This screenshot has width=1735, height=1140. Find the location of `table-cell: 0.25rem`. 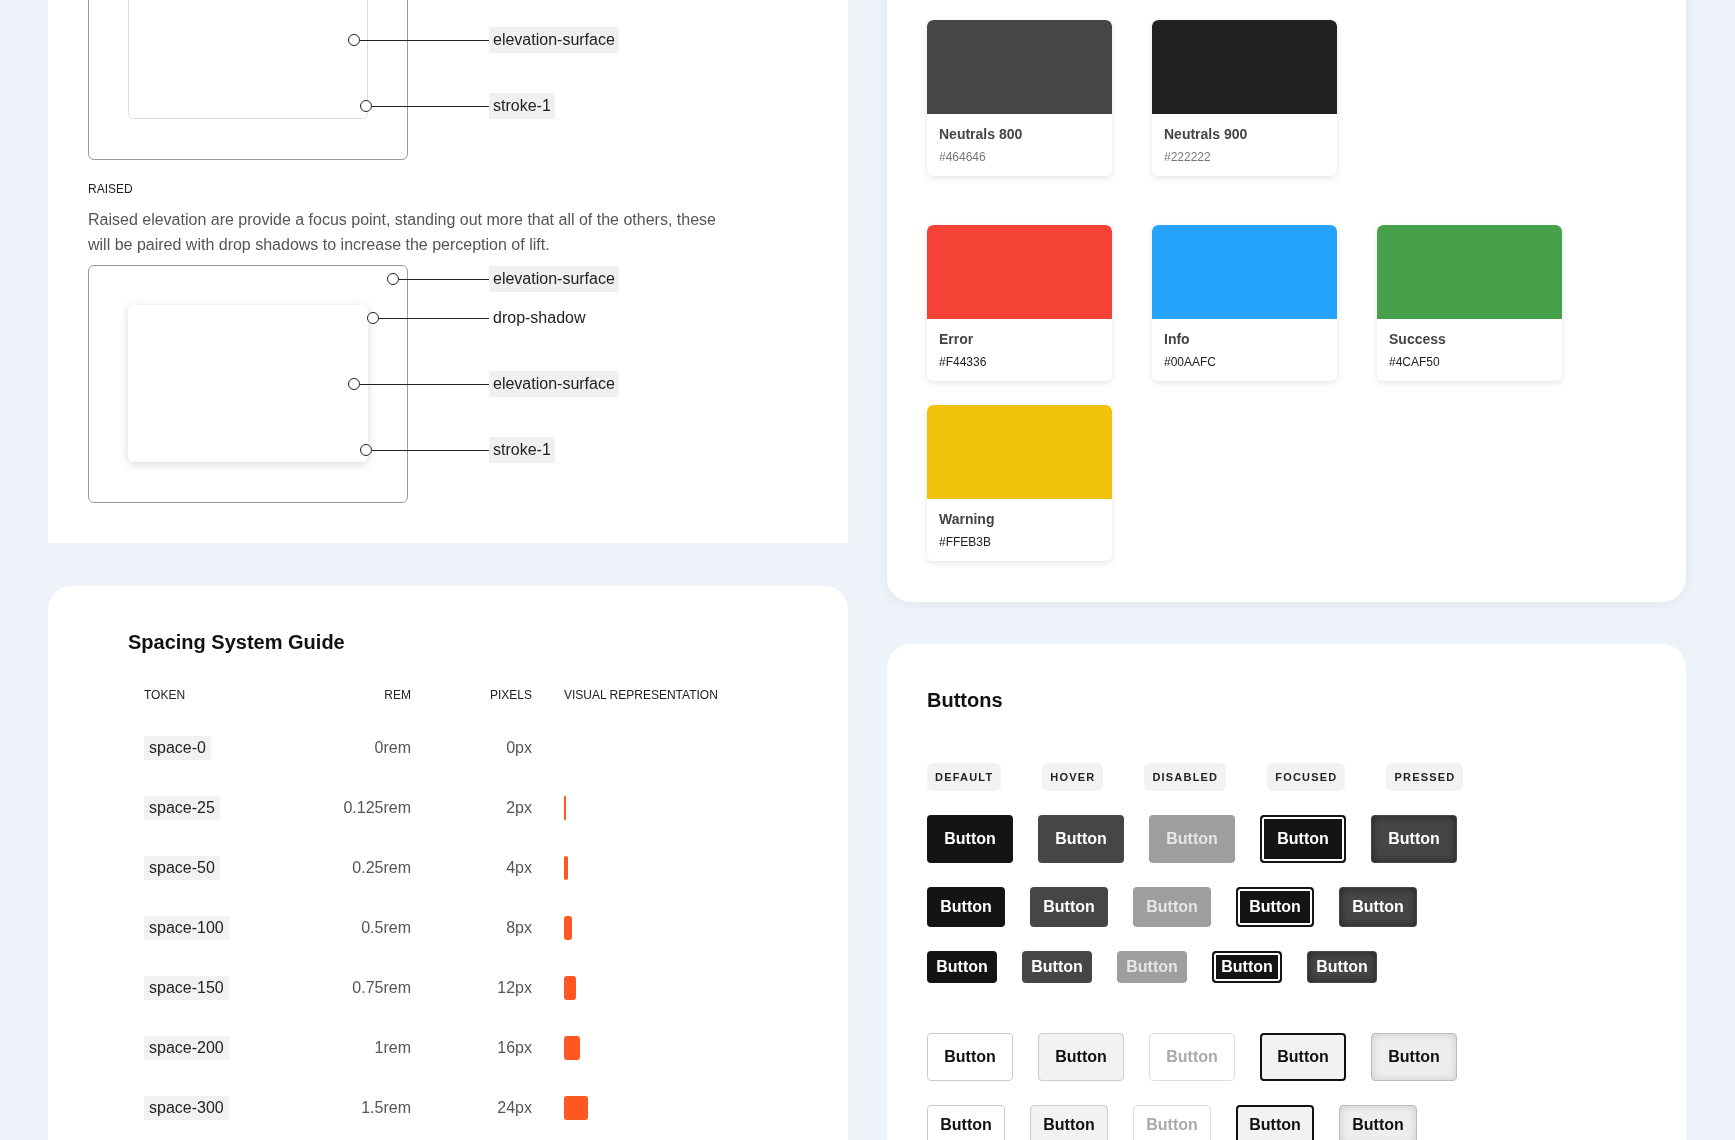

table-cell: 0.25rem is located at coordinates (381, 868).